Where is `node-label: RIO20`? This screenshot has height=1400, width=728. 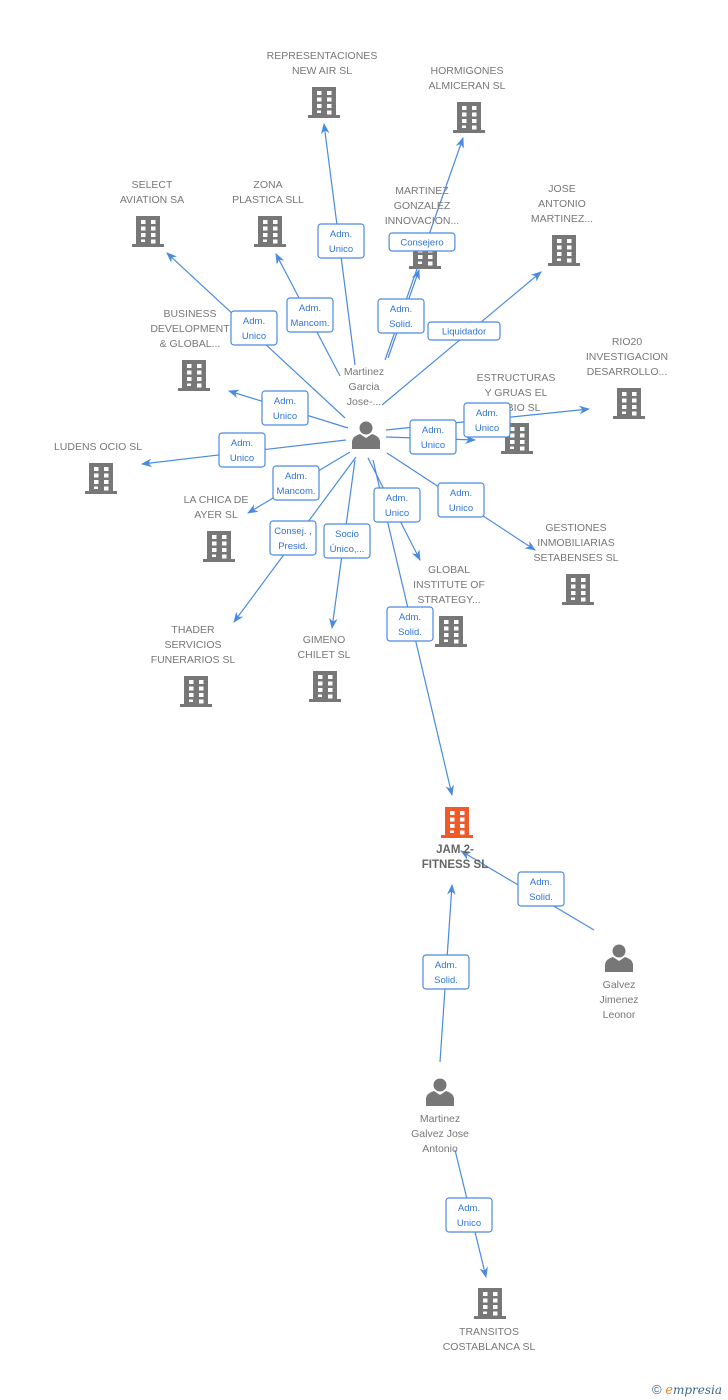 node-label: RIO20 is located at coordinates (627, 342).